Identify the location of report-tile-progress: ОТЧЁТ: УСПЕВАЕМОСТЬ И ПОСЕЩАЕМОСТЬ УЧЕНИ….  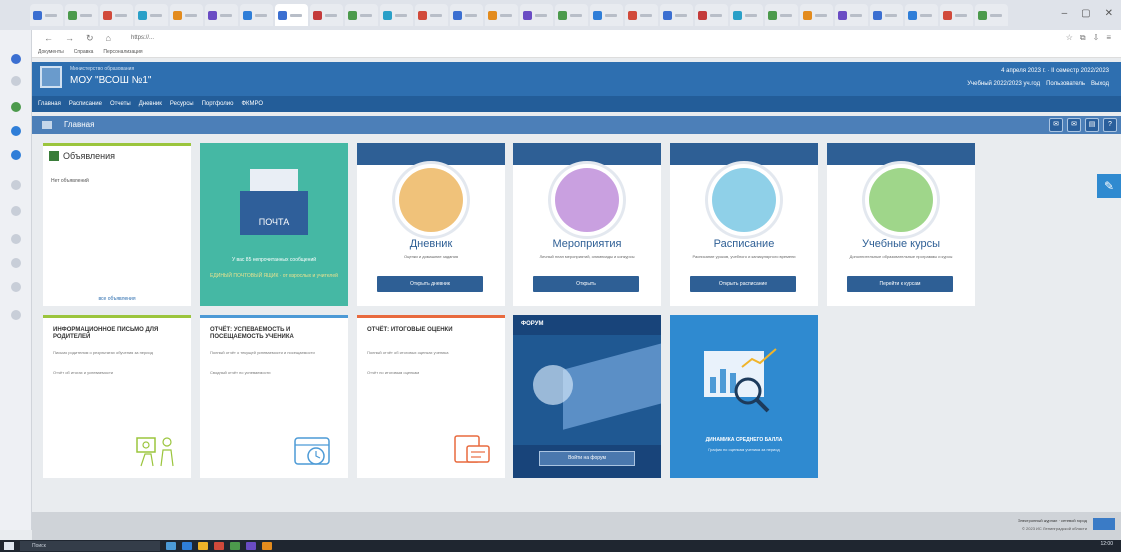
(274, 396).